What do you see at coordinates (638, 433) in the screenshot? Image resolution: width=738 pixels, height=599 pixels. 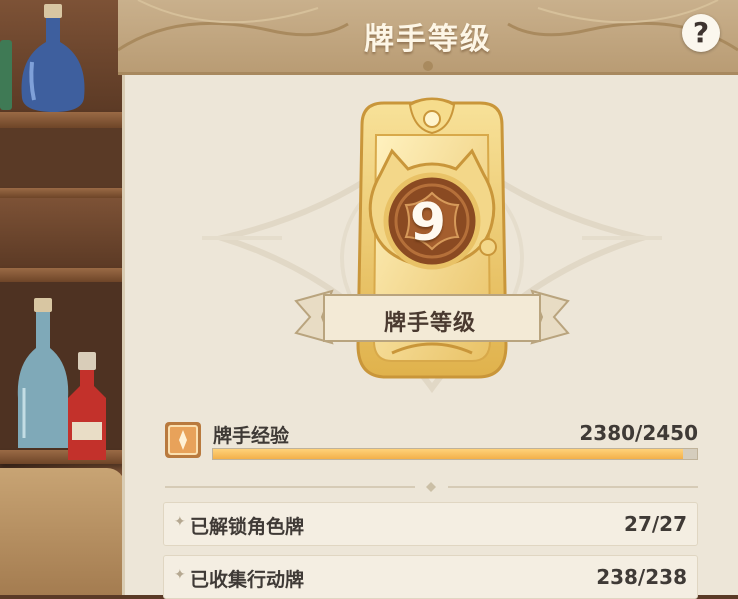 I see `experience-value: 2380/2450` at bounding box center [638, 433].